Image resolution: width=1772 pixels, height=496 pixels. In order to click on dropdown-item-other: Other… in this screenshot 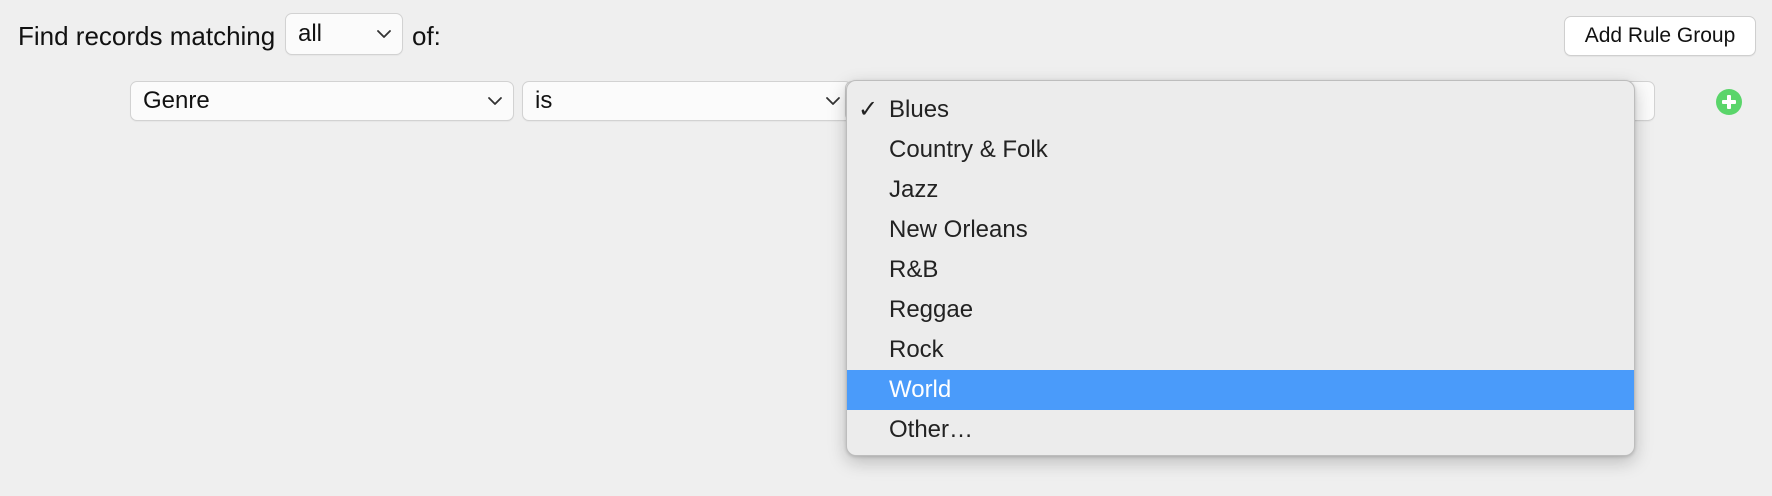, I will do `click(1240, 430)`.